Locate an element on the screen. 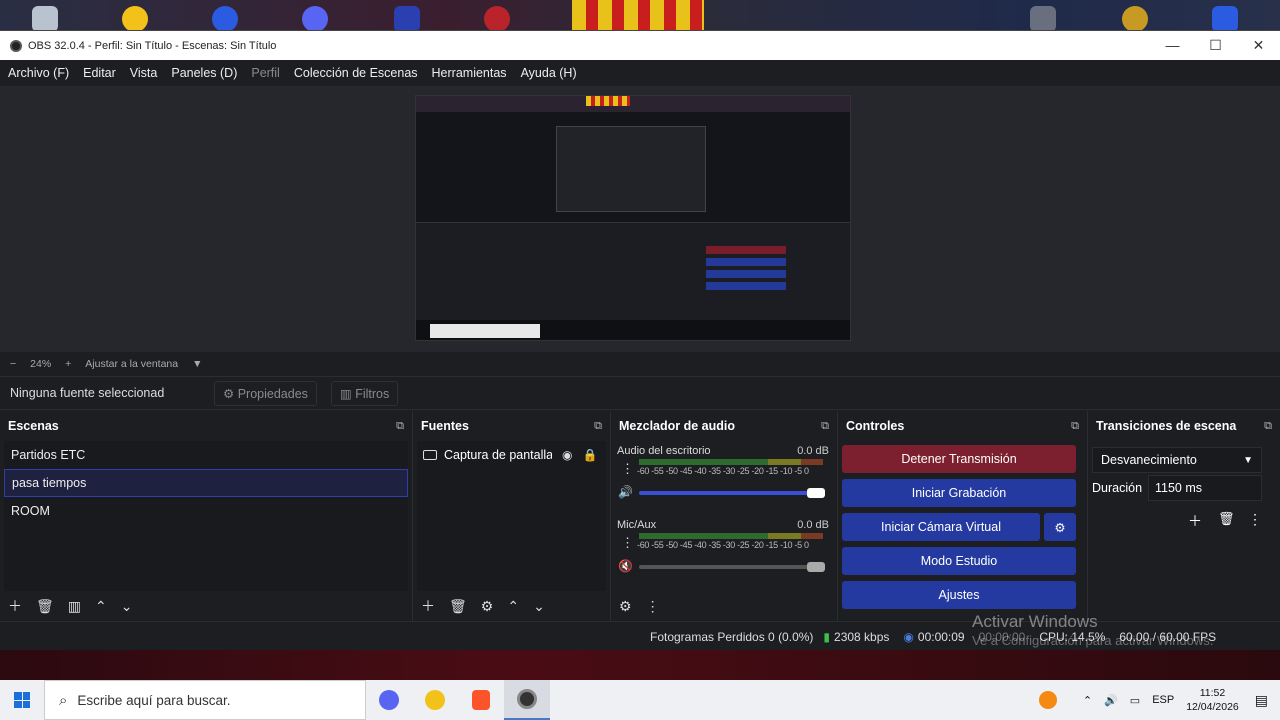 The width and height of the screenshot is (1280, 720). wow-icon is located at coordinates (1135, 19).